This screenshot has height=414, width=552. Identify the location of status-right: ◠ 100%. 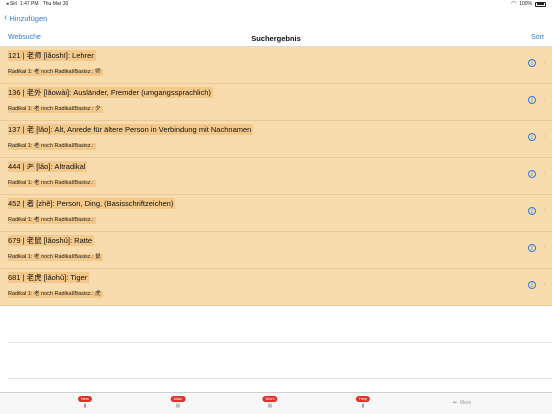
(528, 4).